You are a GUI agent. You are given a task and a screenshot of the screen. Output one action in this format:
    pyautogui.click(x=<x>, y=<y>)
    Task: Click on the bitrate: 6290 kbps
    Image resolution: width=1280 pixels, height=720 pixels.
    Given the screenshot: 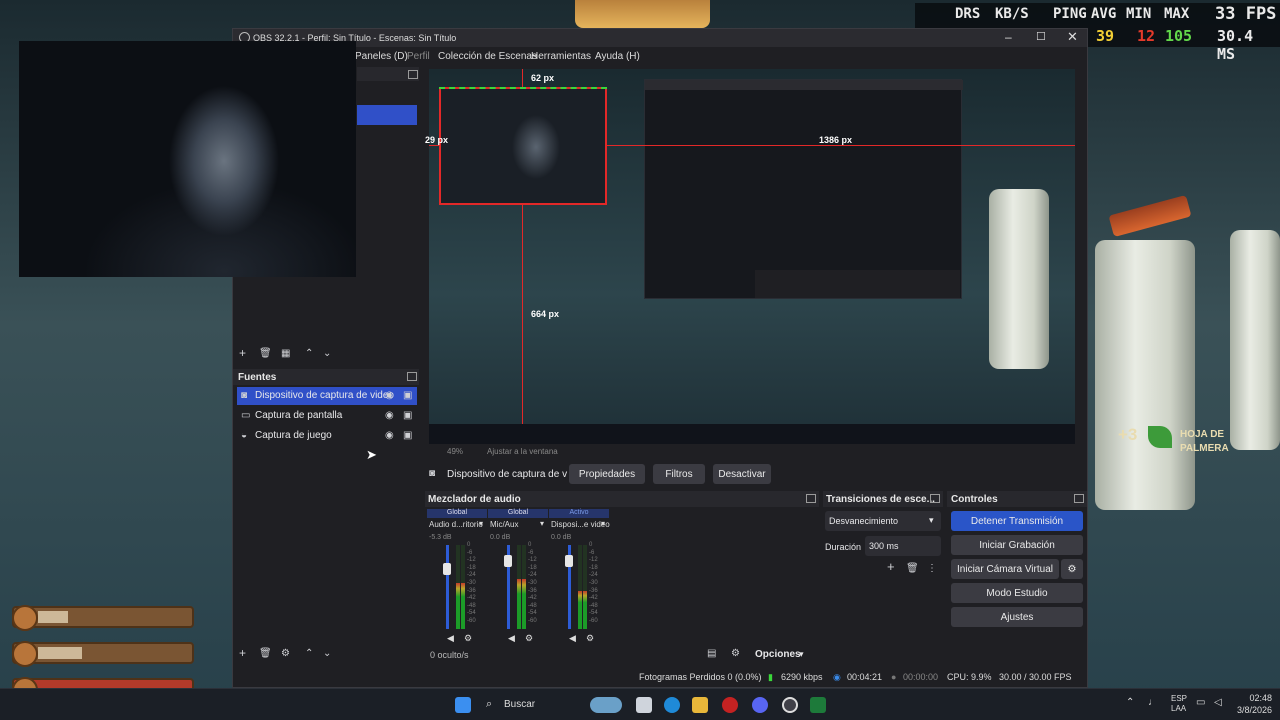 What is the action you would take?
    pyautogui.click(x=802, y=677)
    